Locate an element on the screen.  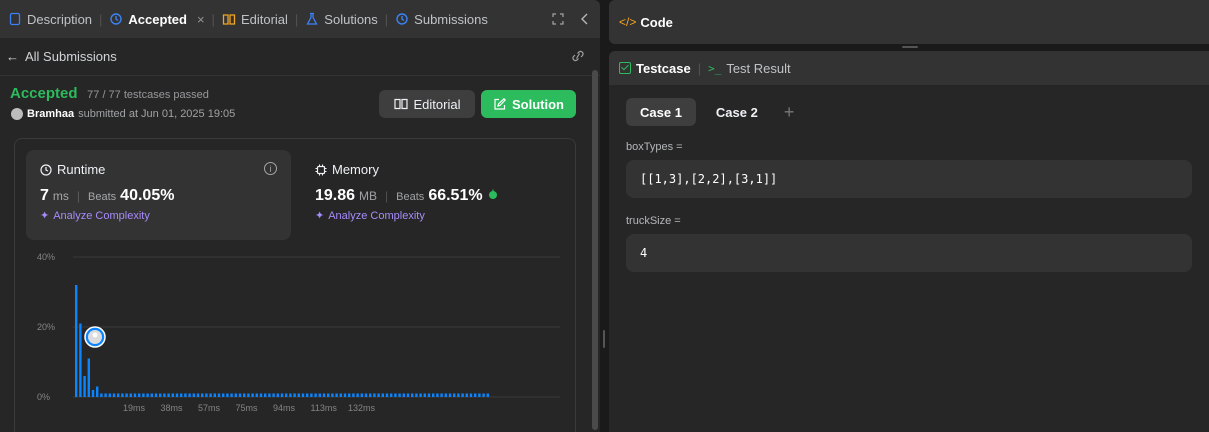
tab-testcase: Testcase is located at coordinates (655, 68).